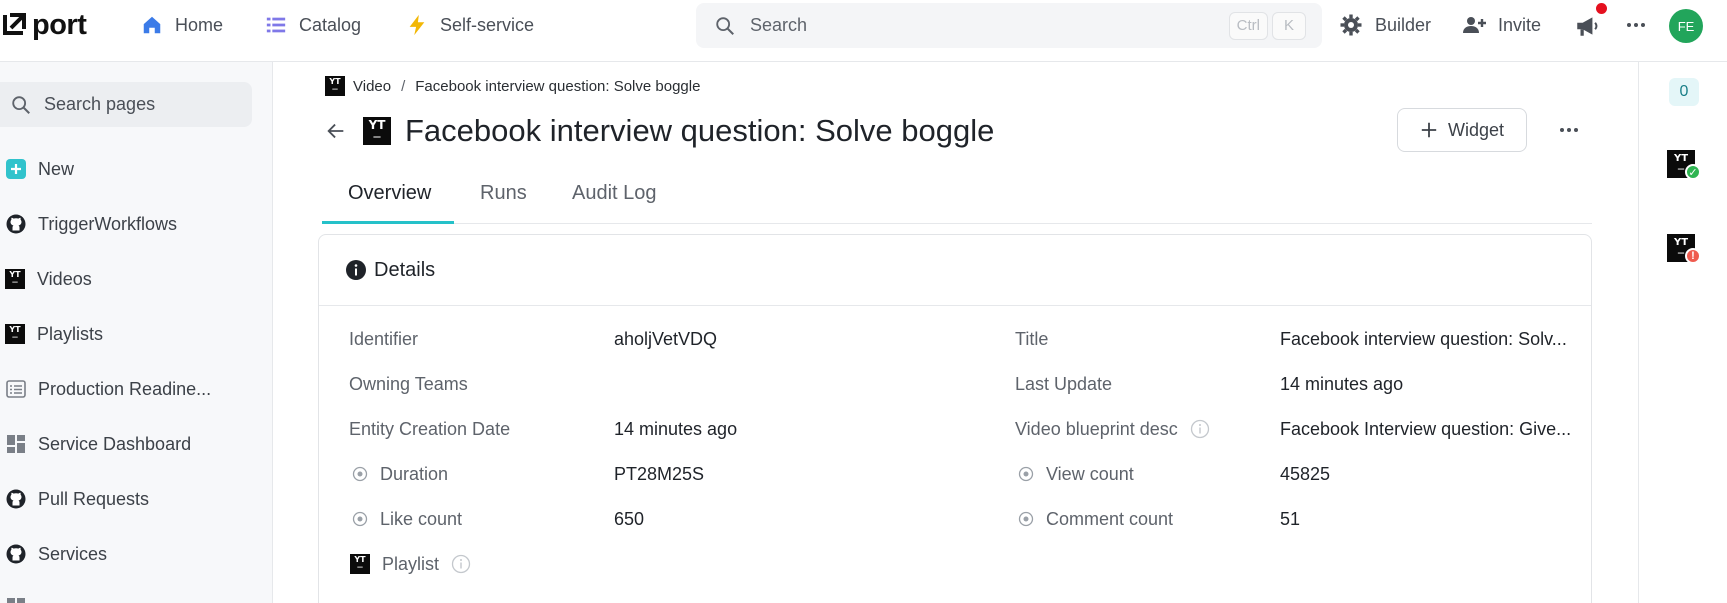  I want to click on plus-square-icon, so click(15, 169).